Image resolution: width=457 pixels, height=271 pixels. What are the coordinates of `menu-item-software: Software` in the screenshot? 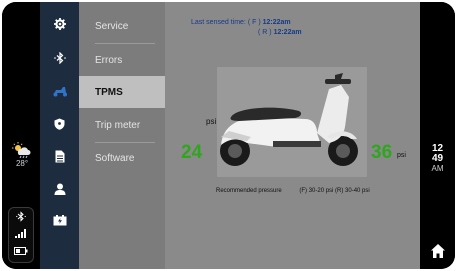 It's located at (122, 158).